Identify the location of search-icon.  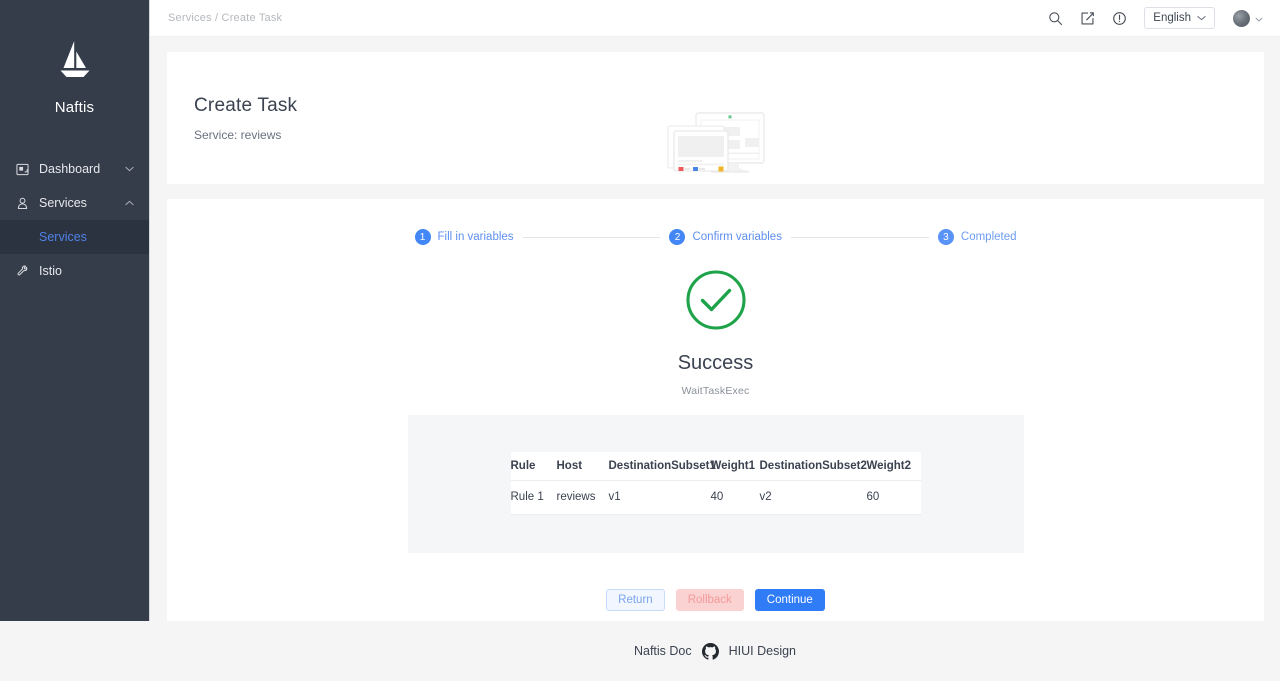
(1055, 18).